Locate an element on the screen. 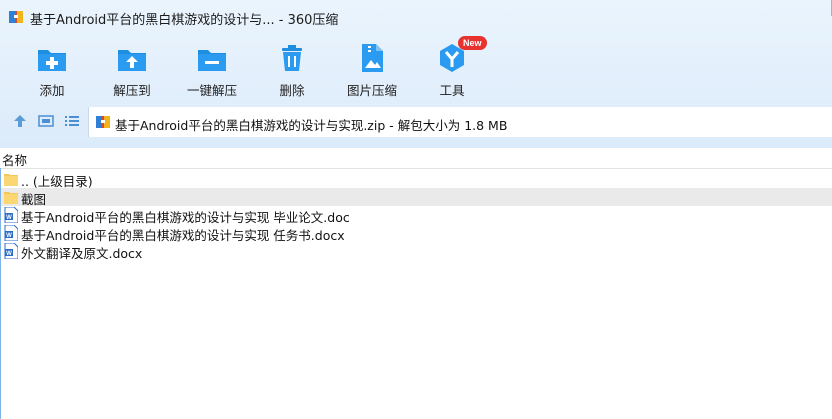  window-title: 基于Android平台的黑白棋游戏的设计与... - 360压缩 is located at coordinates (184, 20).